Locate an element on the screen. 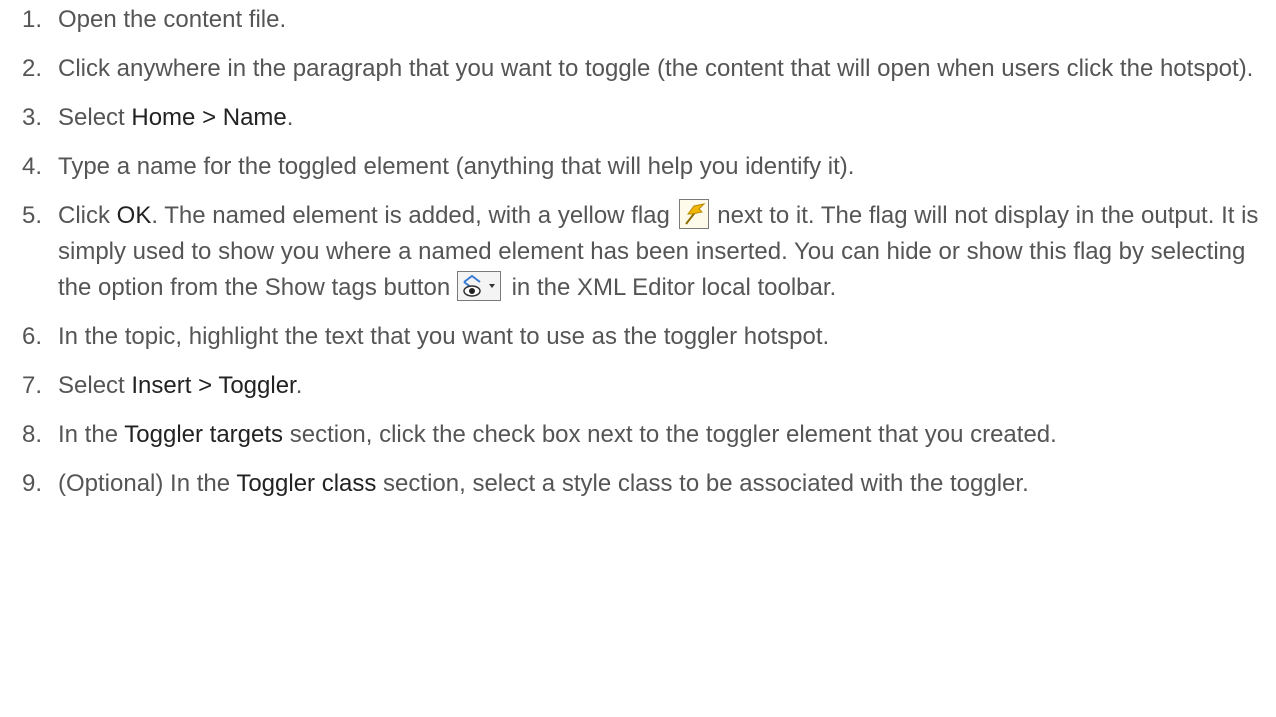  step-number: 4. is located at coordinates (32, 166).